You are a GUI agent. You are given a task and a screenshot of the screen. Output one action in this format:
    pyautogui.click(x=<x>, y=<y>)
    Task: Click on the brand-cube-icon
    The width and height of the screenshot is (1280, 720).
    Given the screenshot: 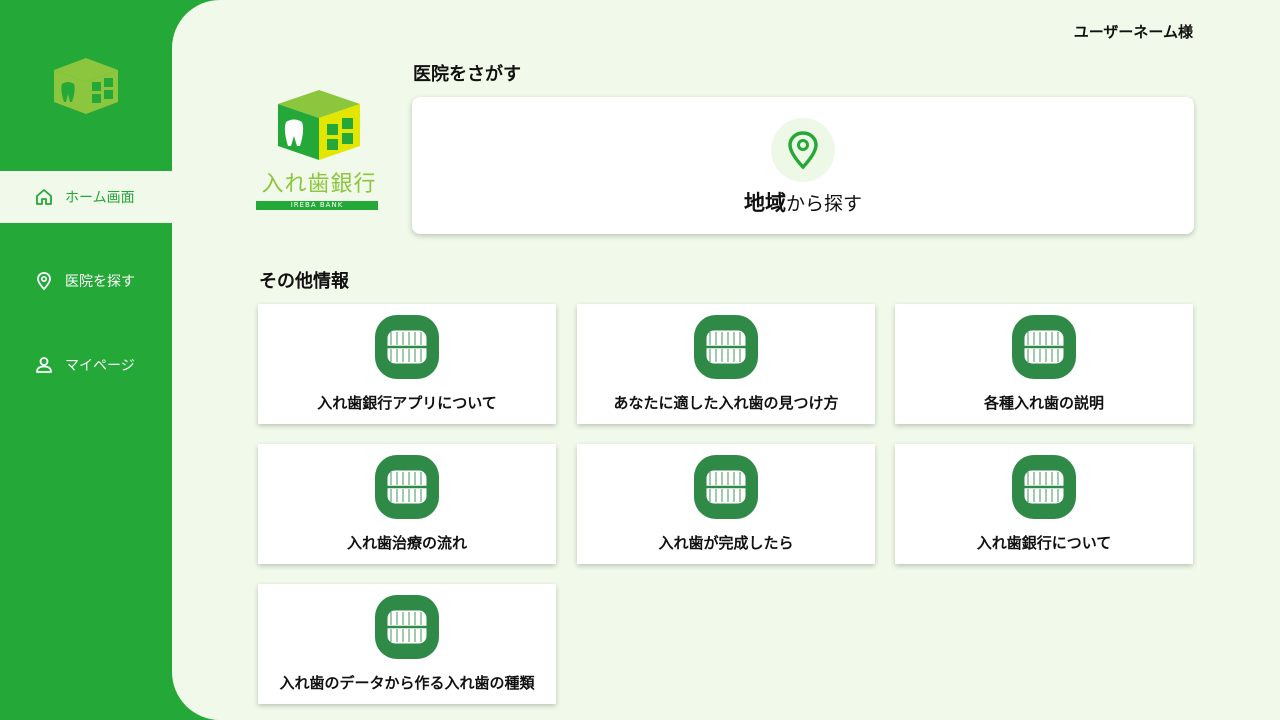 What is the action you would take?
    pyautogui.click(x=319, y=125)
    